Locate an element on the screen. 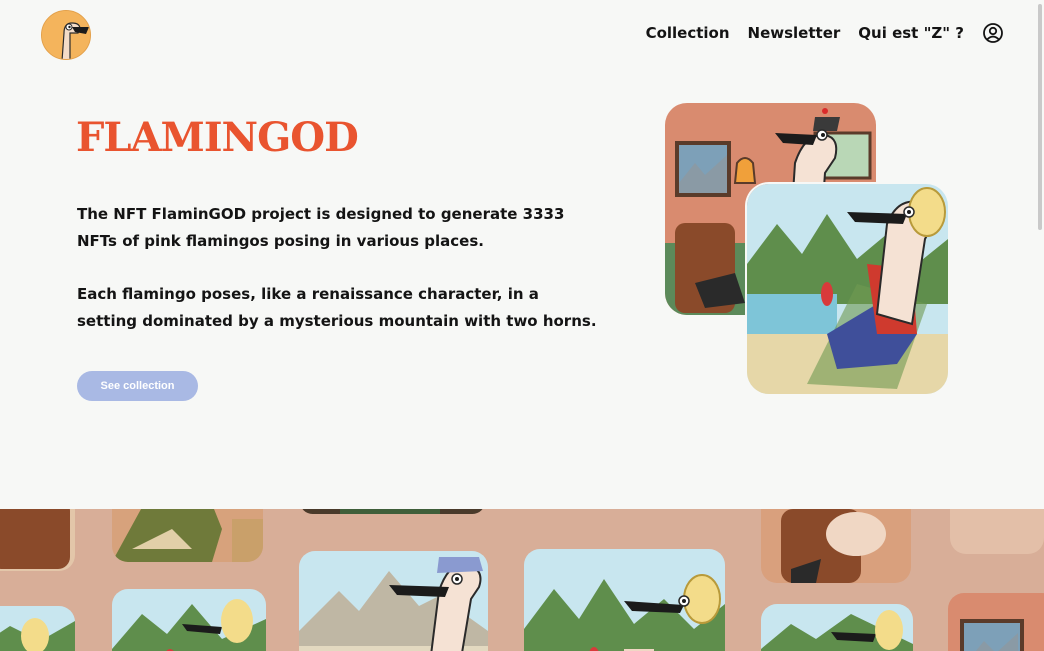  flamingo-wig-mountains-image is located at coordinates (189, 620).